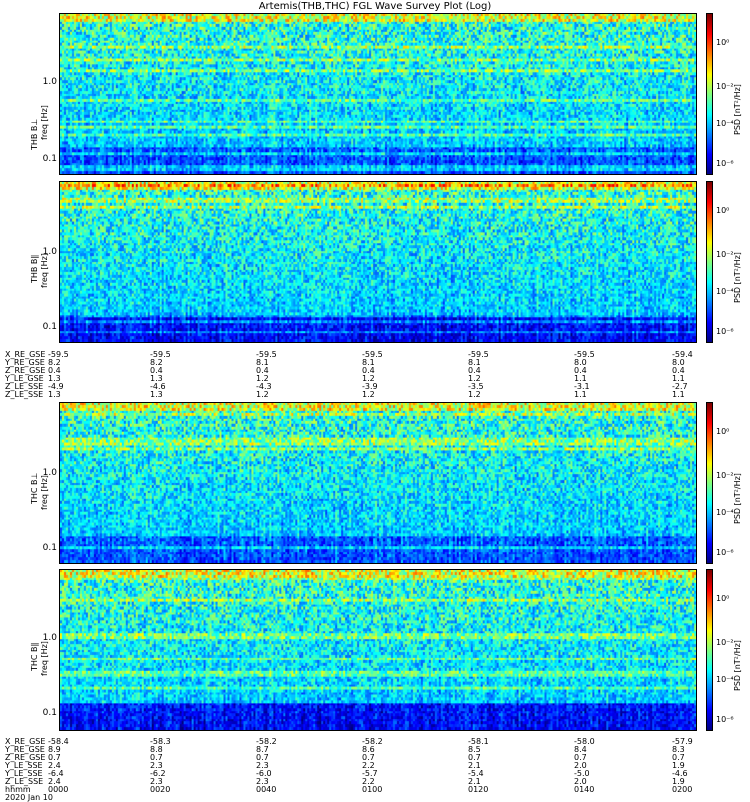  What do you see at coordinates (44, 122) in the screenshot?
I see `ylabel-freq-1: freq [Hz]` at bounding box center [44, 122].